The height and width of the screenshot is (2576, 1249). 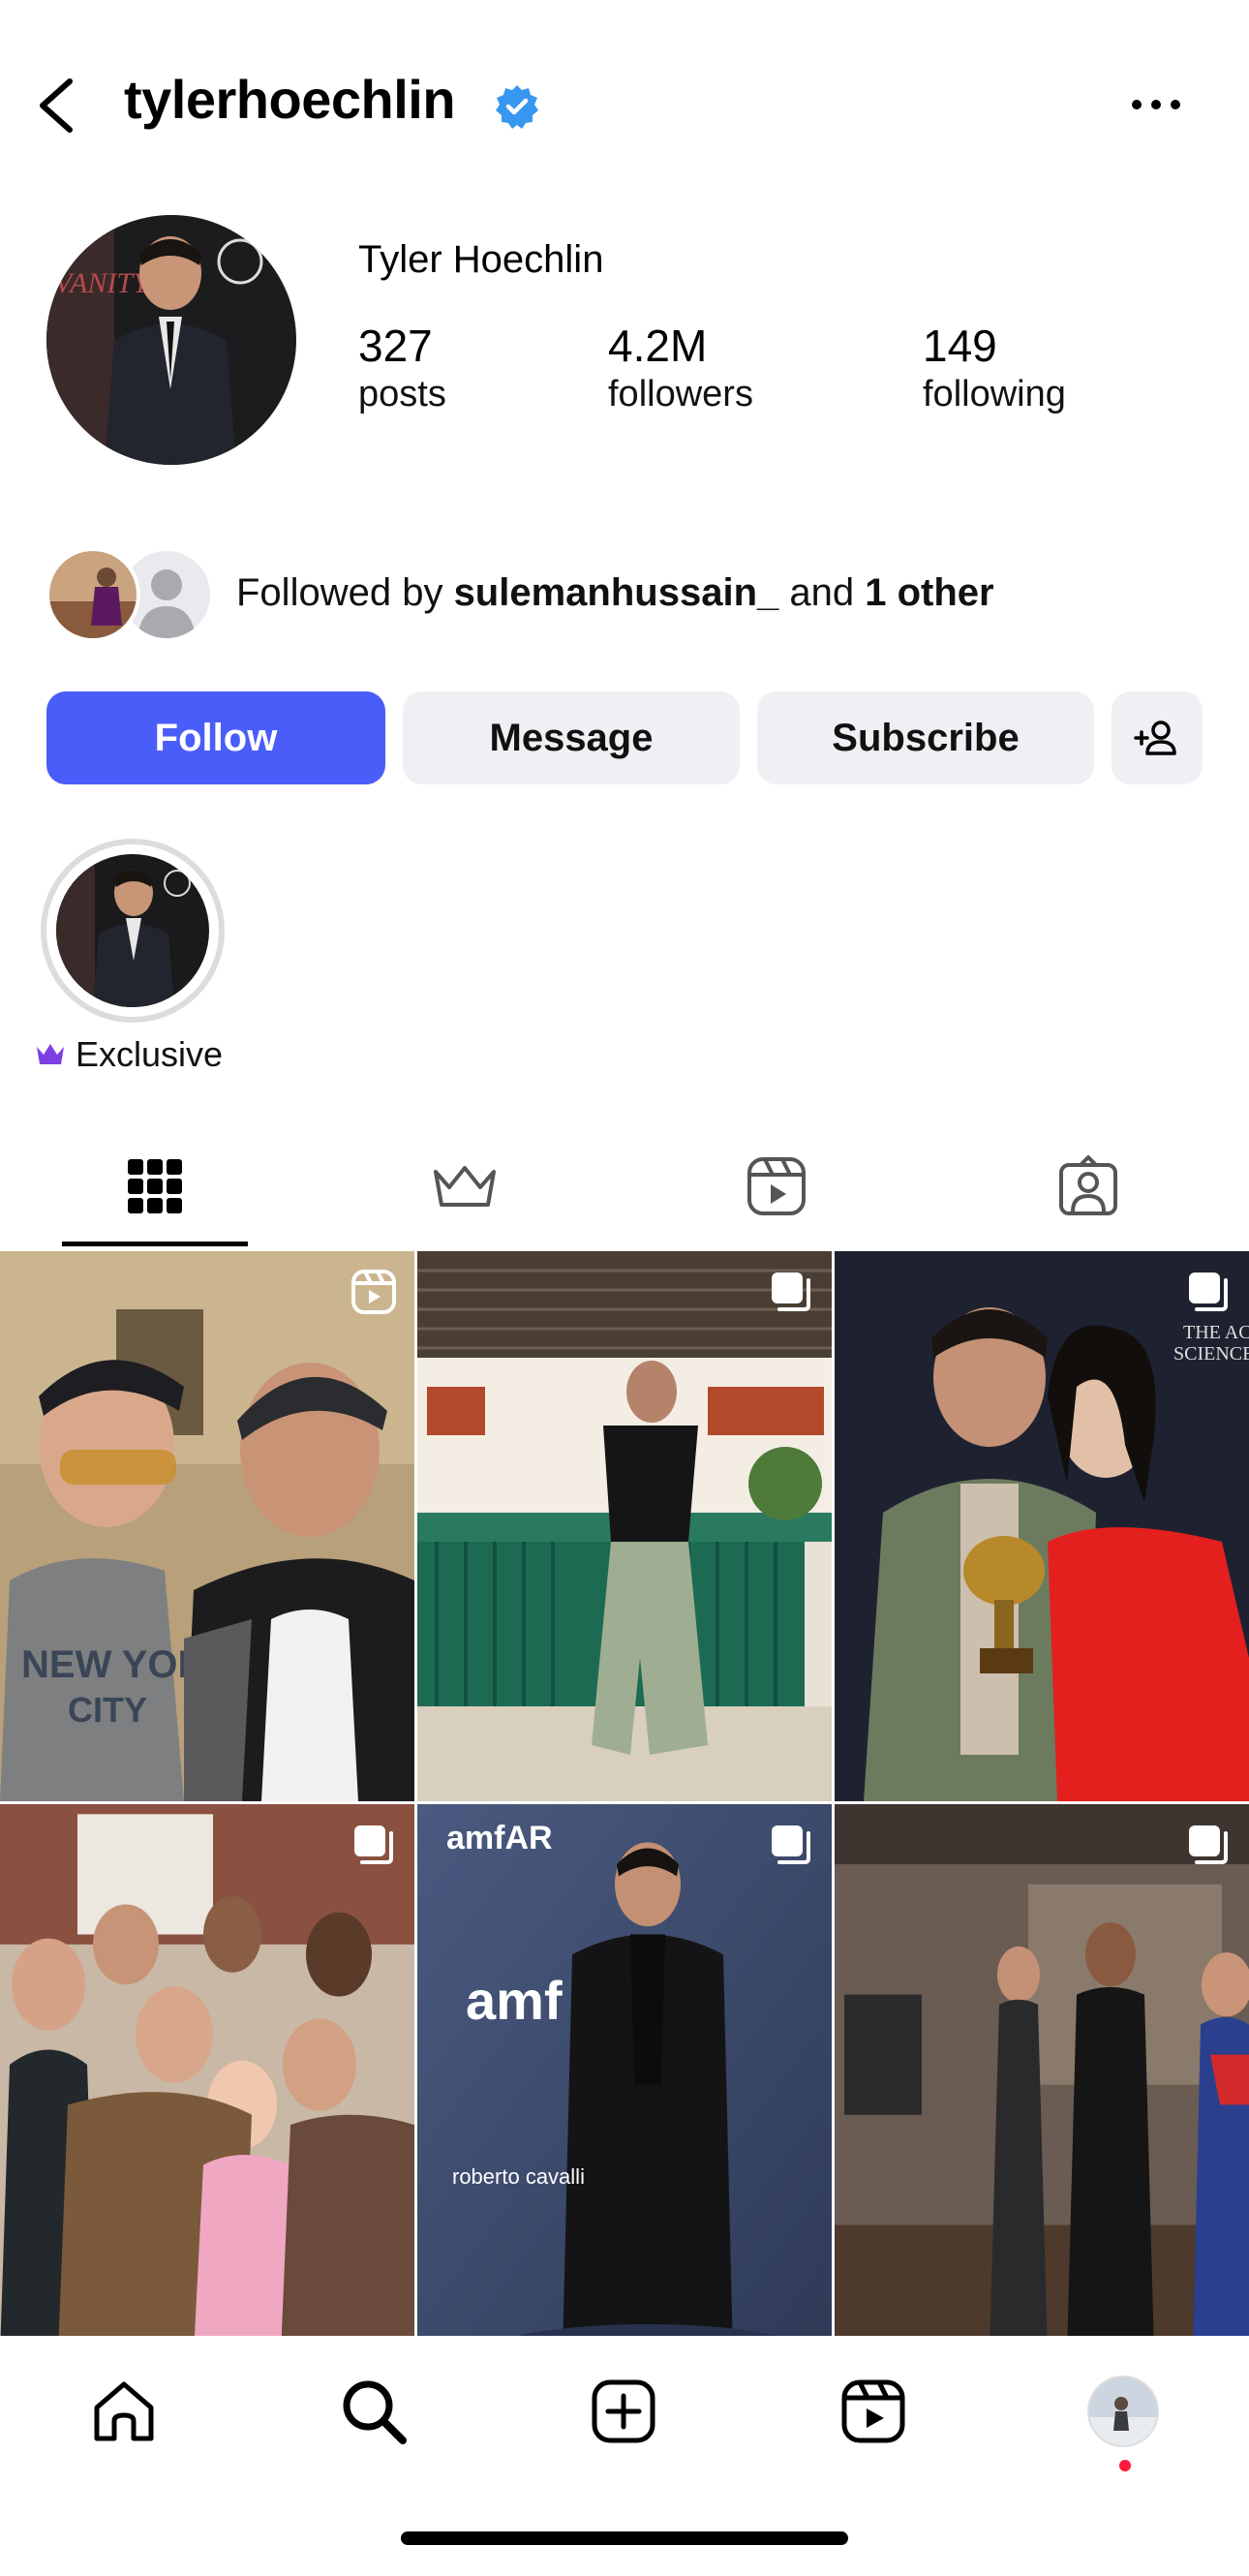 I want to click on profile-avatar, so click(x=1123, y=2411).